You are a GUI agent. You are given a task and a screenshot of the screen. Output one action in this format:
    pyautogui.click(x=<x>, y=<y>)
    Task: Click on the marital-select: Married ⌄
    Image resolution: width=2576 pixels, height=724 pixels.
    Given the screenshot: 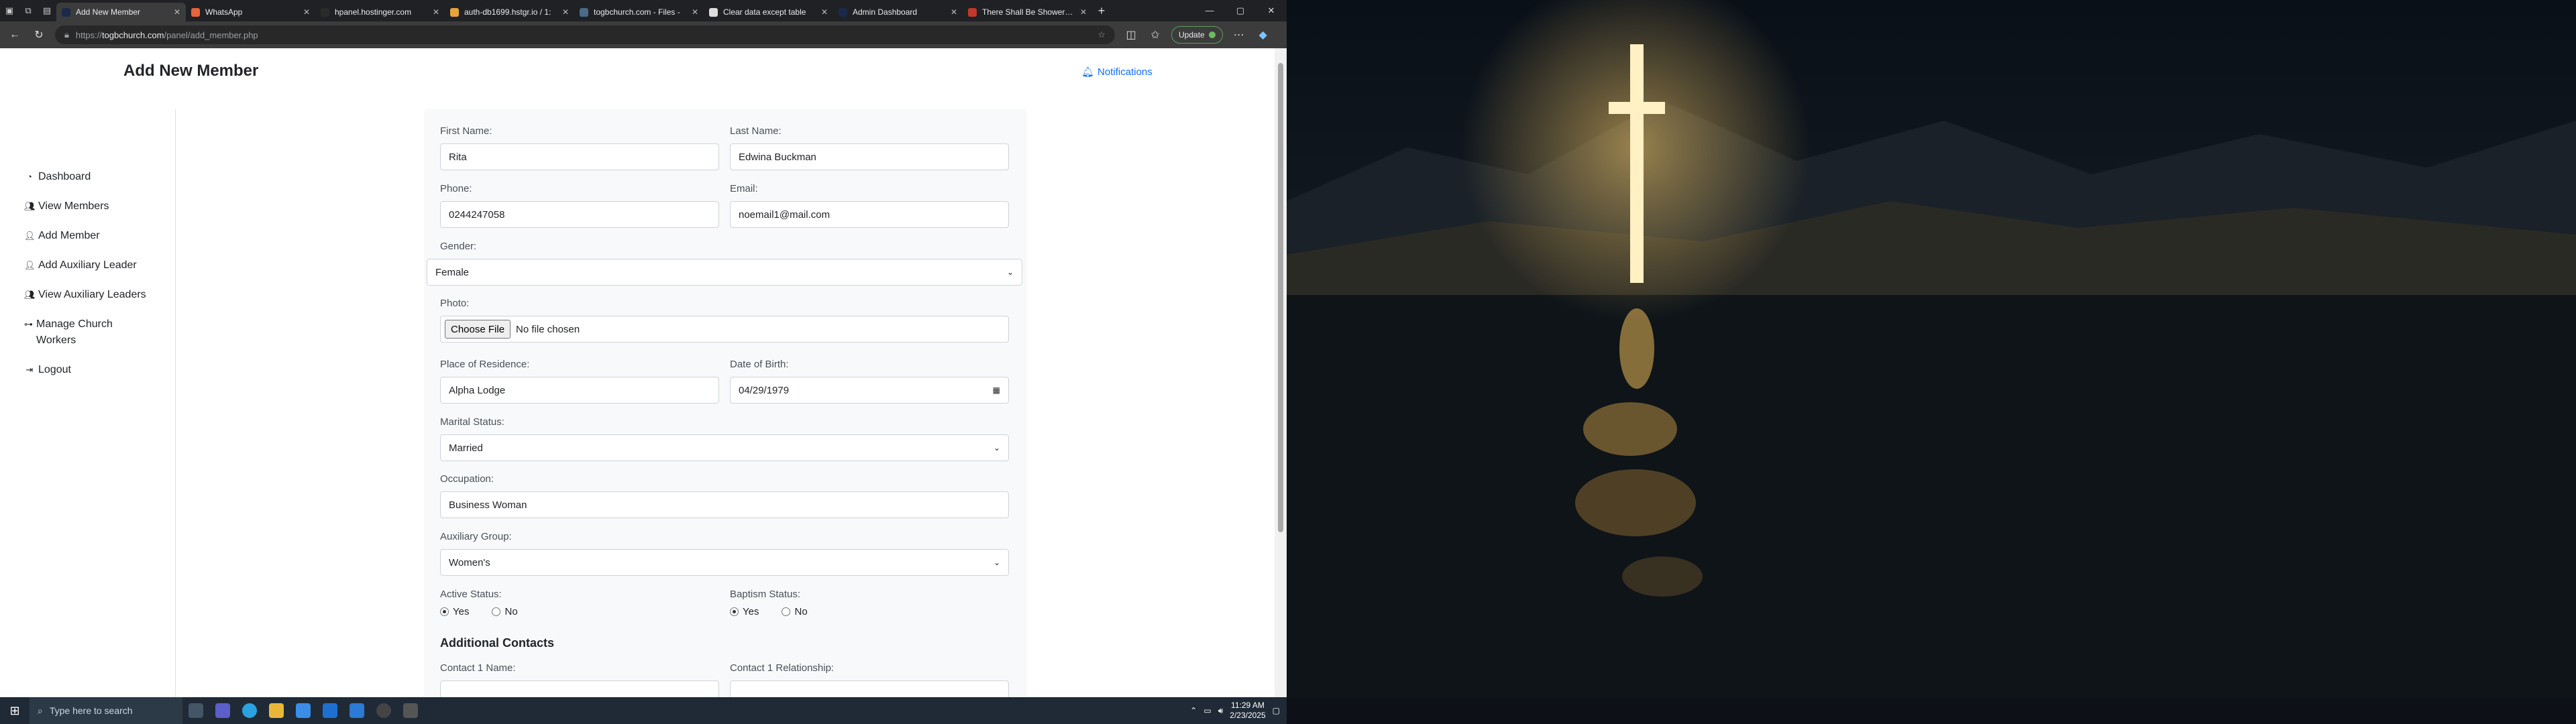 What is the action you would take?
    pyautogui.click(x=724, y=447)
    